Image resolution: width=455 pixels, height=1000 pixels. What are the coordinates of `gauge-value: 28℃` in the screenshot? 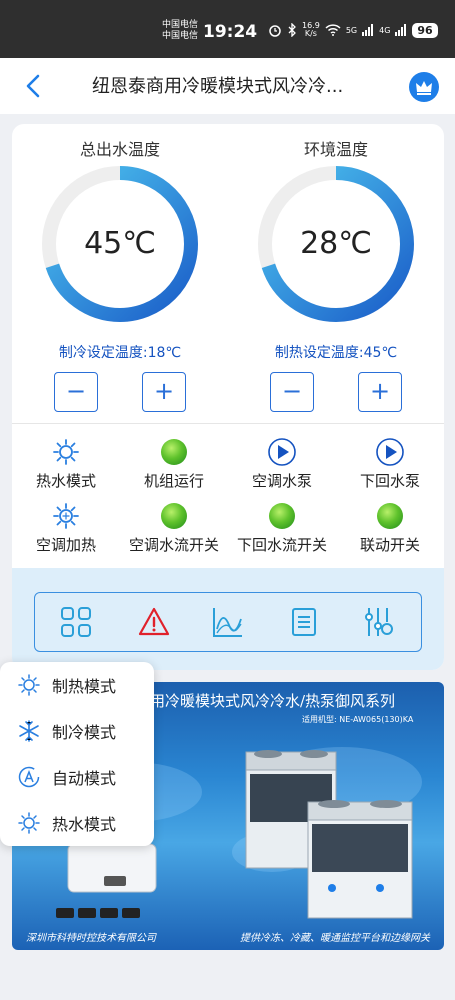 It's located at (336, 243).